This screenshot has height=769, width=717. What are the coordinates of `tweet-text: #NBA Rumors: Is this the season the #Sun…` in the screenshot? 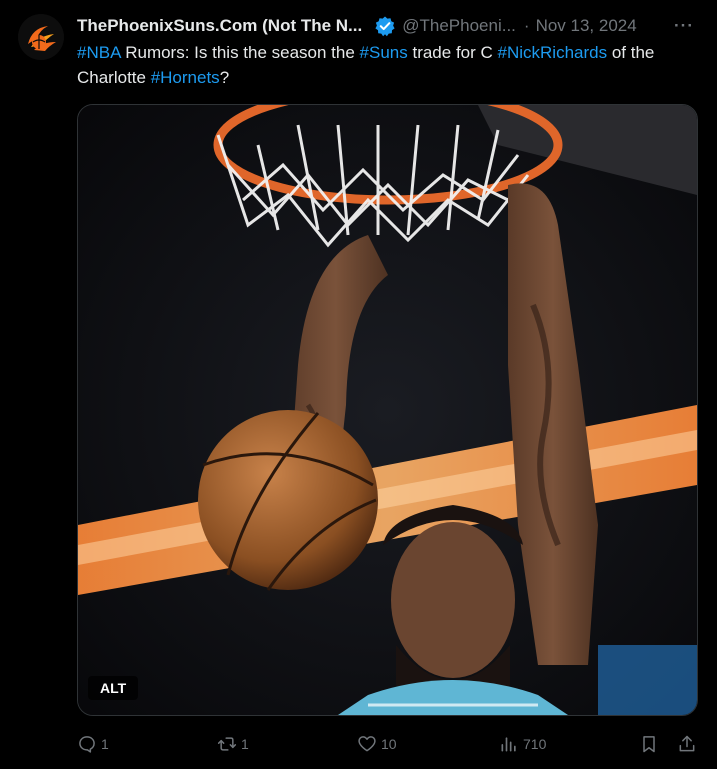 It's located at (387, 65).